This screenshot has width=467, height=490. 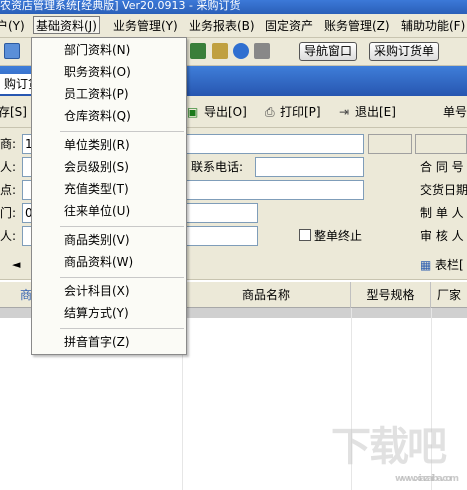 What do you see at coordinates (13, 26) in the screenshot?
I see `menu-user: 户(Y)` at bounding box center [13, 26].